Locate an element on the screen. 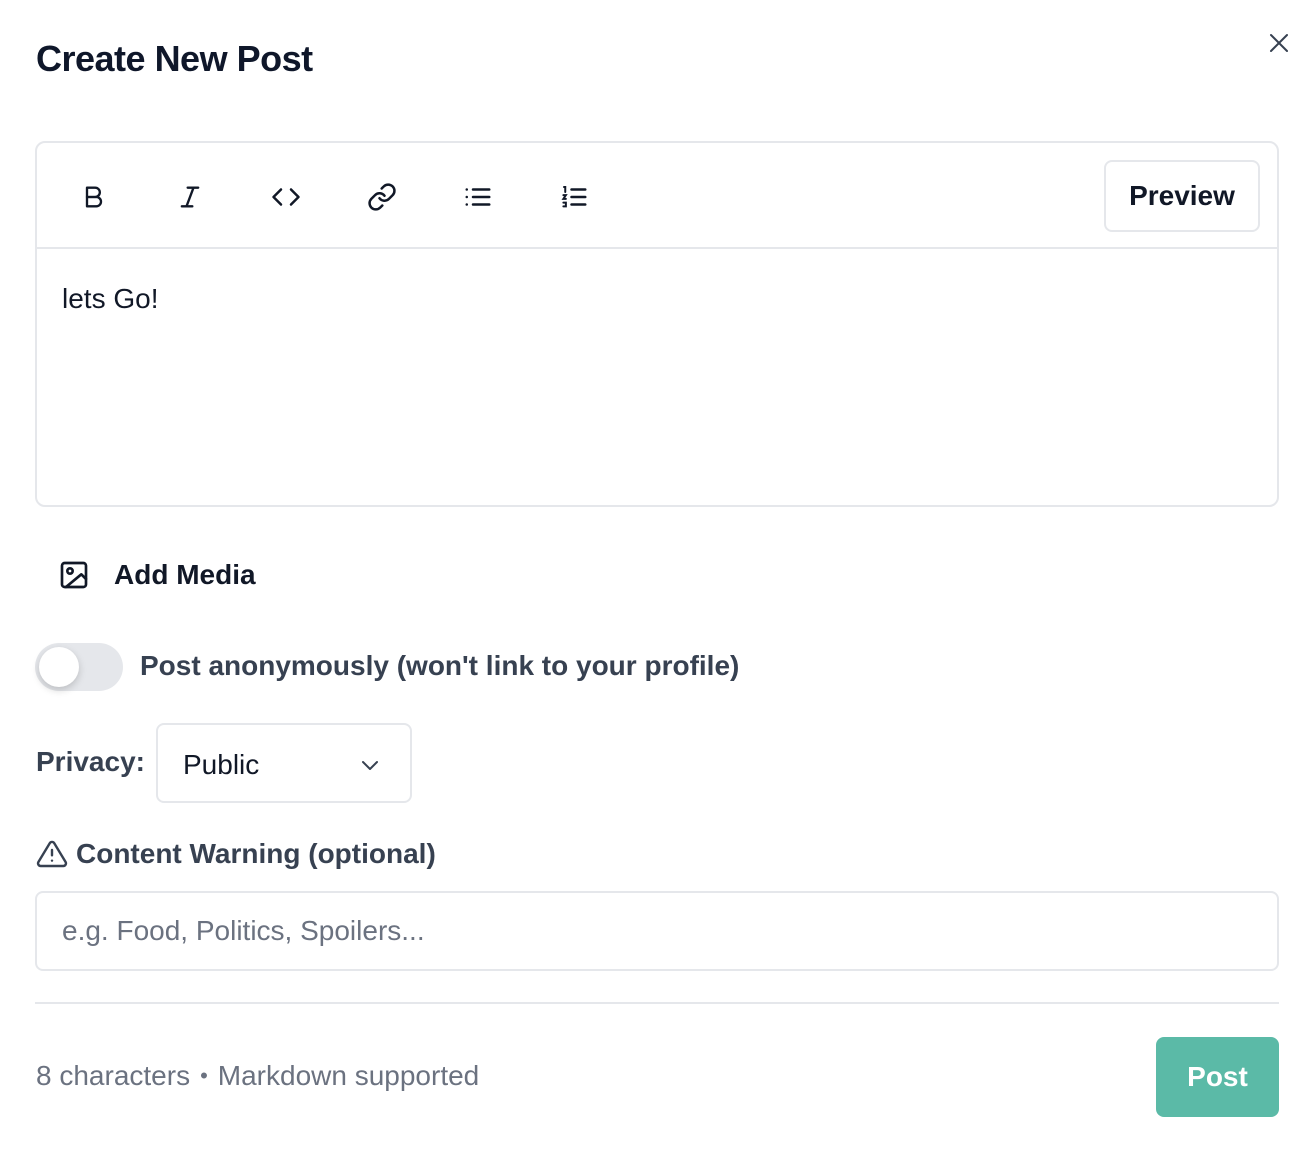 This screenshot has width=1316, height=1154. close-icon is located at coordinates (1279, 43).